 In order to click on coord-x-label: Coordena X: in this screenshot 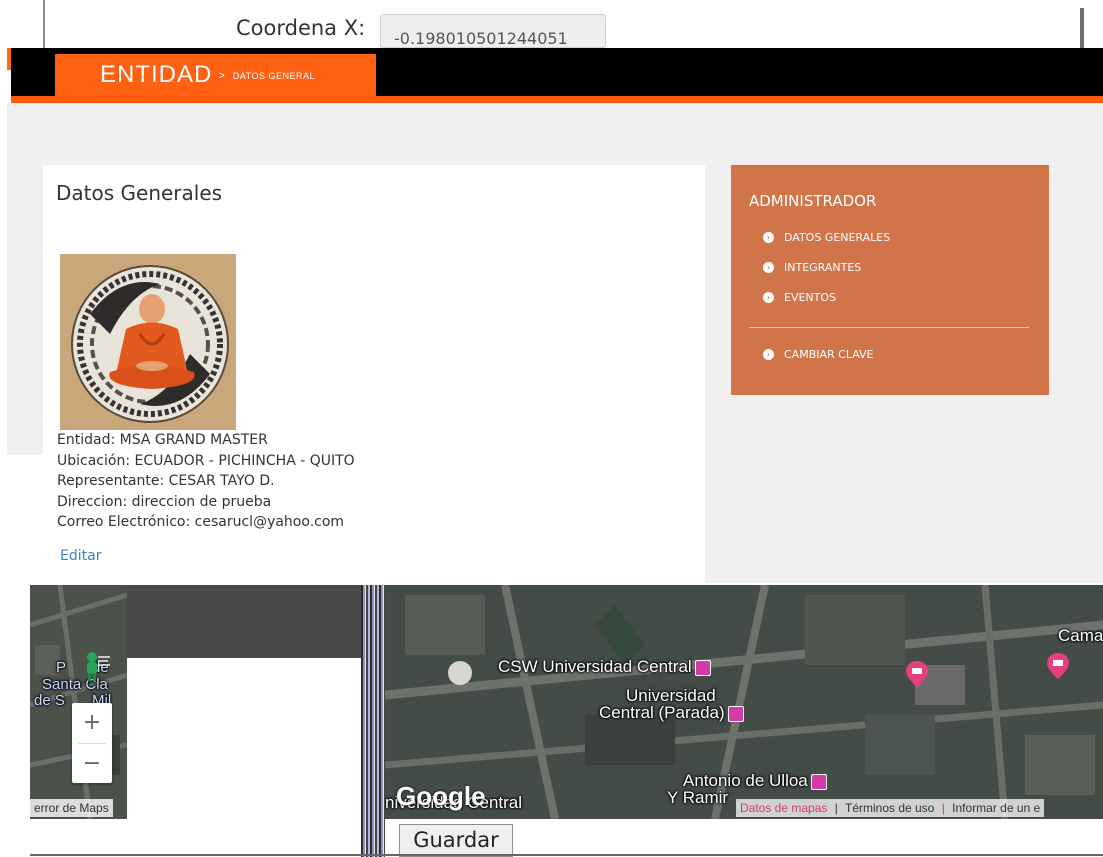, I will do `click(301, 28)`.